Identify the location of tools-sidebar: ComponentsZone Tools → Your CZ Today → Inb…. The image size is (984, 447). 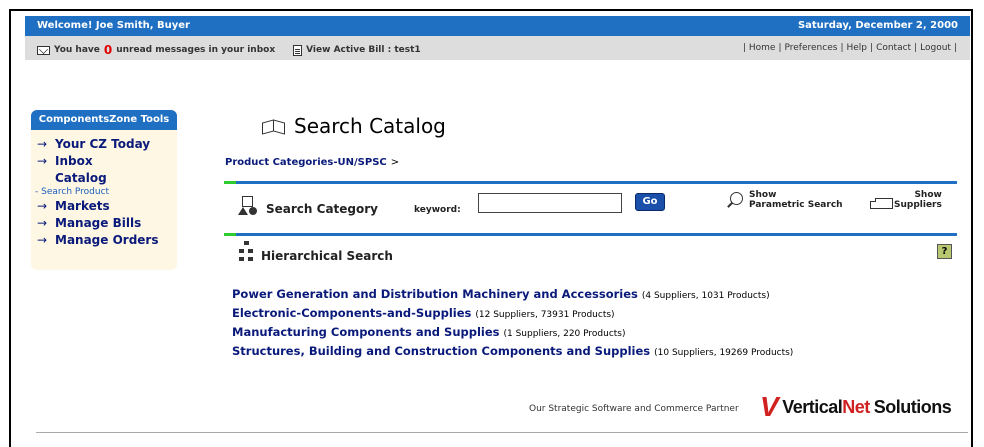
(104, 190).